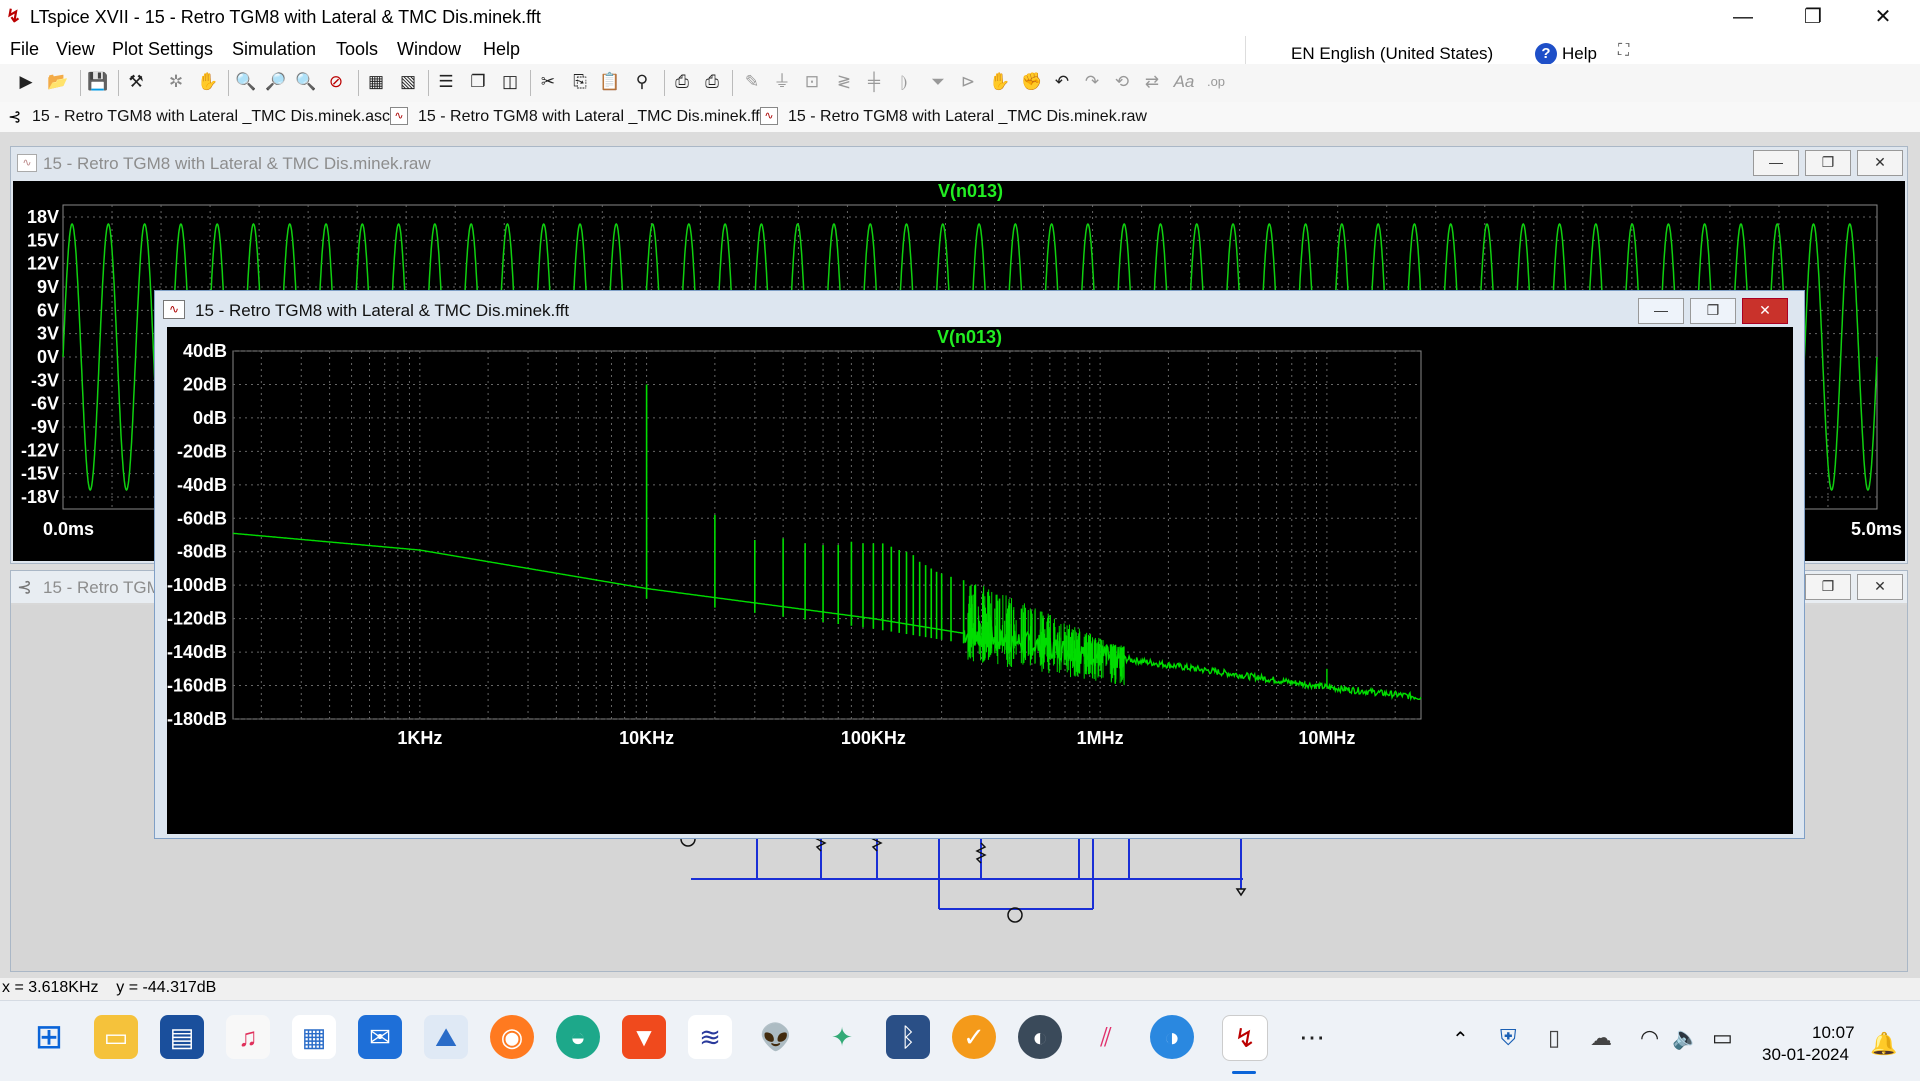  I want to click on wifi-icon: ◠, so click(1649, 1038).